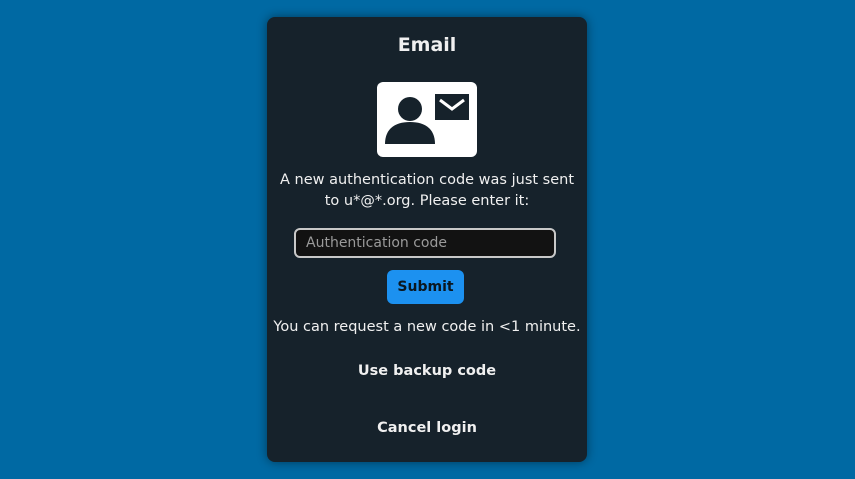 Image resolution: width=855 pixels, height=479 pixels. Describe the element at coordinates (427, 327) in the screenshot. I see `resend-code-notice: You can request a new code in <1 minute.` at that location.